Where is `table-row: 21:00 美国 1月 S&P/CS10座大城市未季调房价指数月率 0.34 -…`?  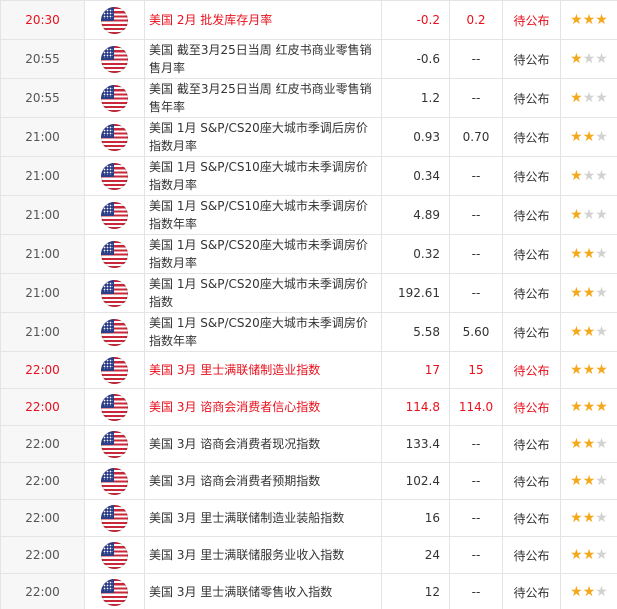
table-row: 21:00 美国 1月 S&P/CS10座大城市未季调房价指数月率 0.34 -… is located at coordinates (308, 176).